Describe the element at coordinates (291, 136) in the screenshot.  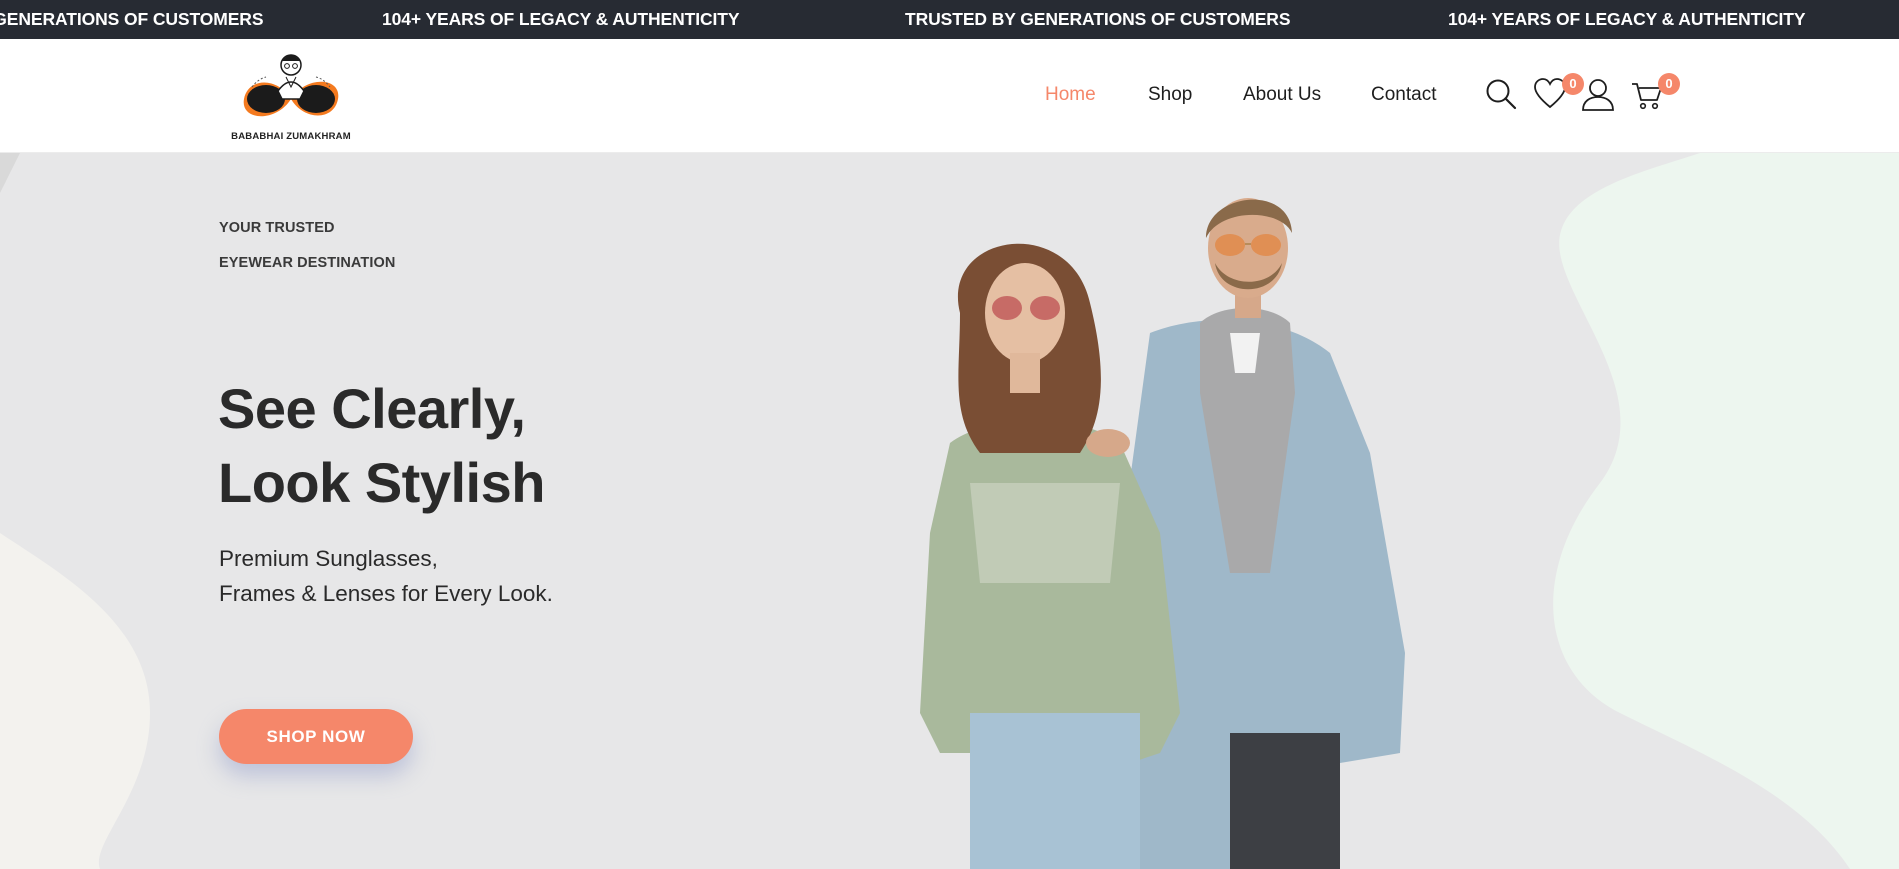
I see `brand-name: BABABHAI ZUMAKHRAM` at that location.